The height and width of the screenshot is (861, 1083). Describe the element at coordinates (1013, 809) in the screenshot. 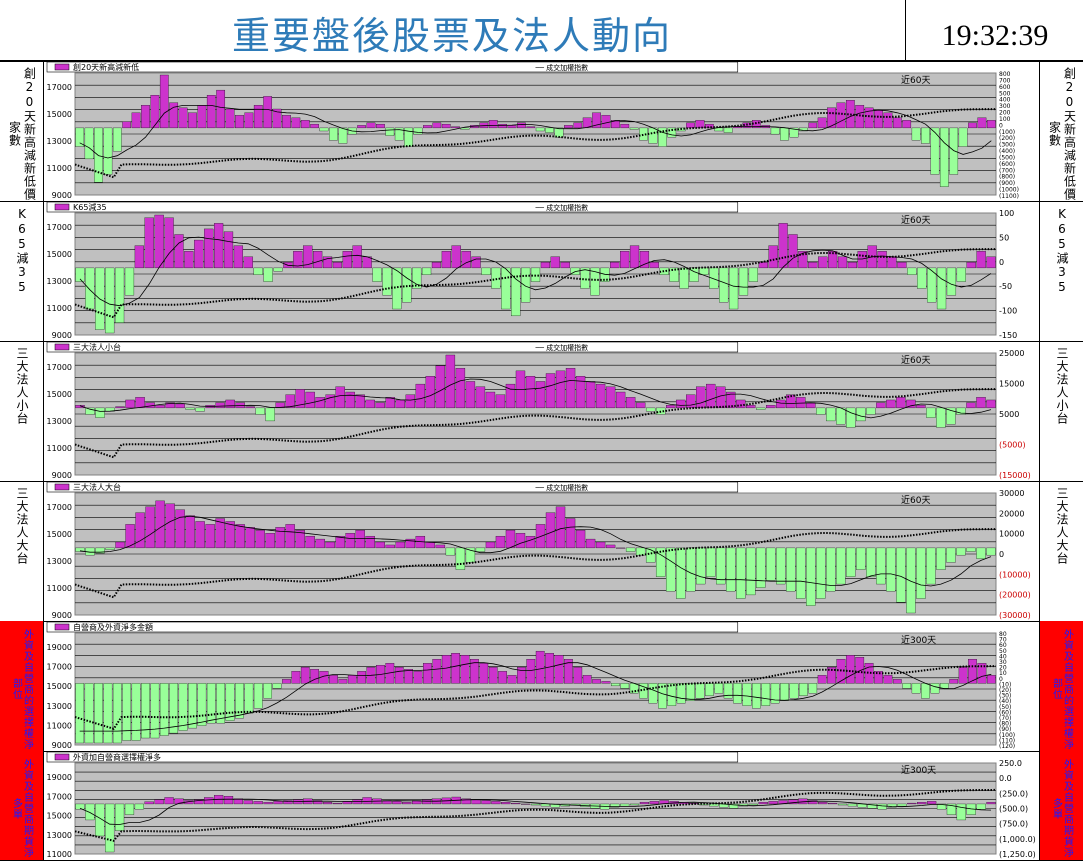

I see `value-tick-label: (500.0)` at that location.